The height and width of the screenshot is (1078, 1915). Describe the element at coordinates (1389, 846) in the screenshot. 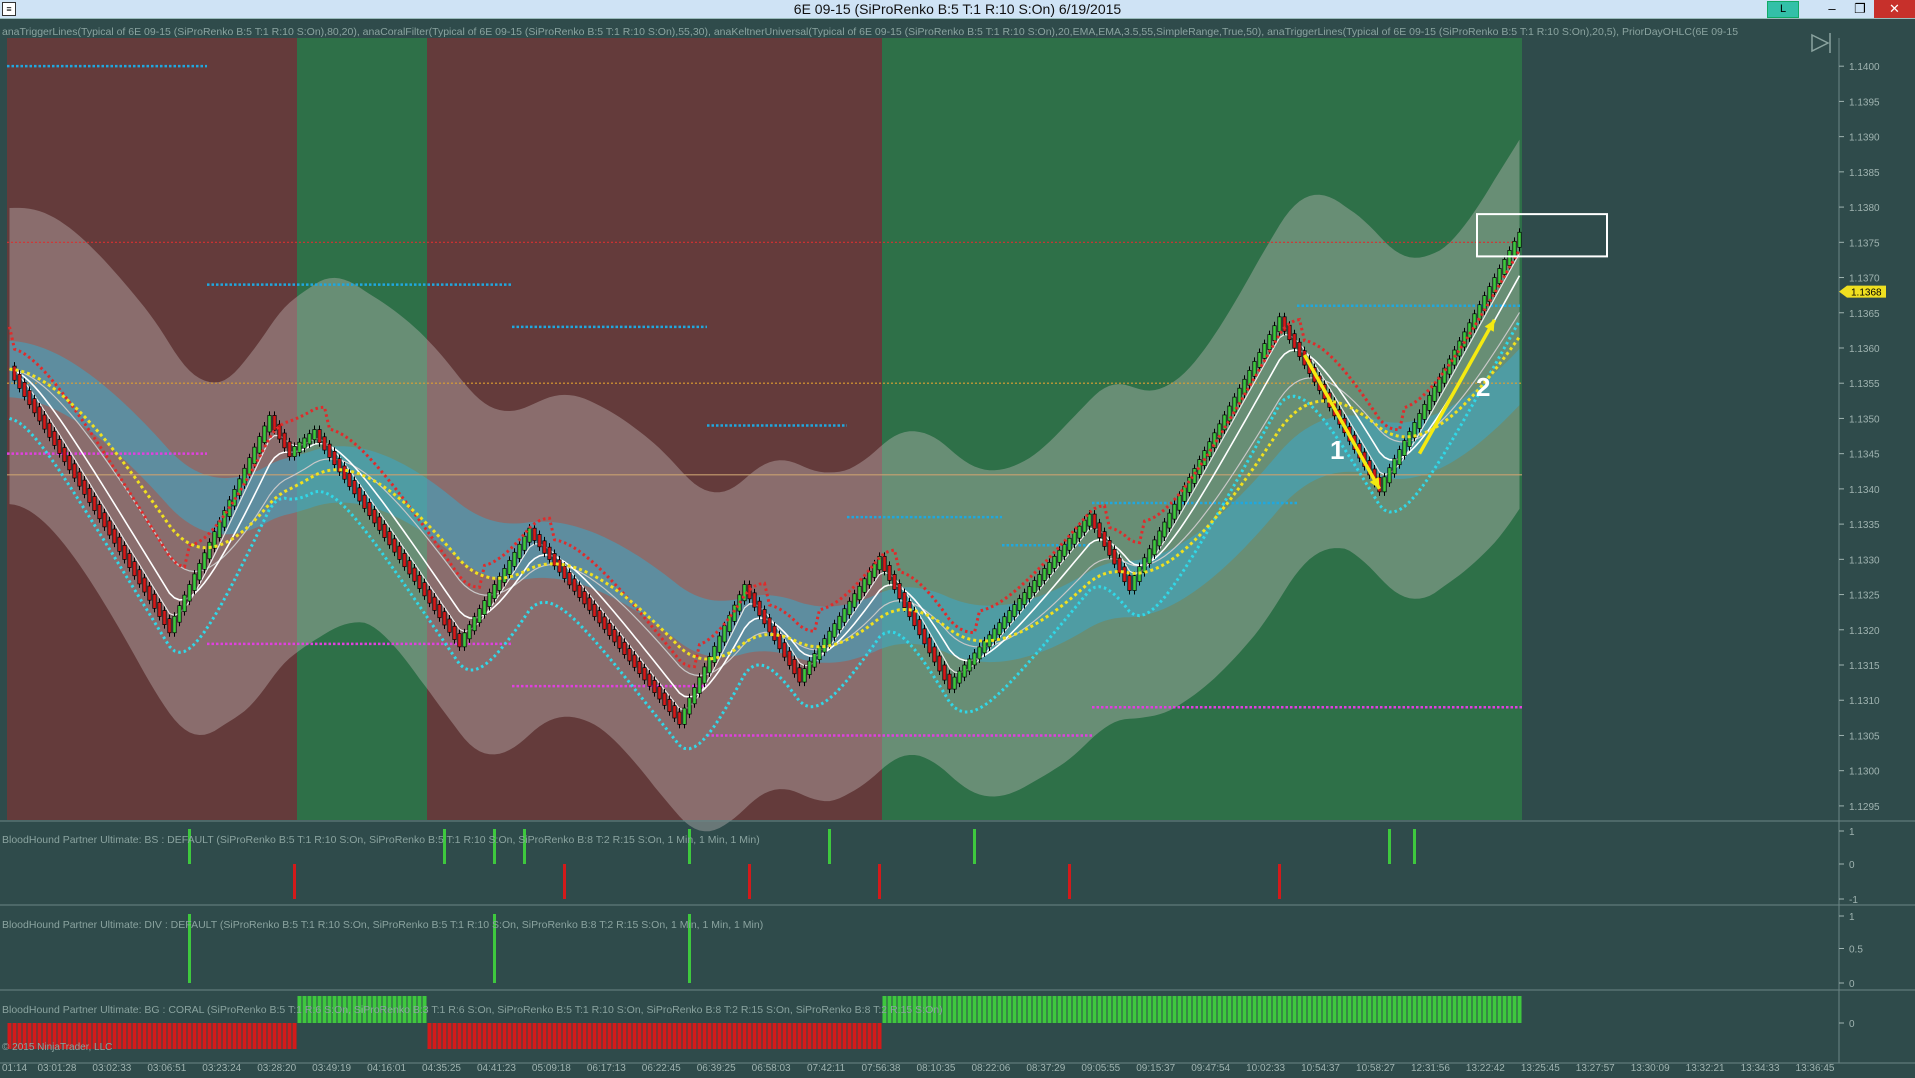

I see `bs-signal` at that location.